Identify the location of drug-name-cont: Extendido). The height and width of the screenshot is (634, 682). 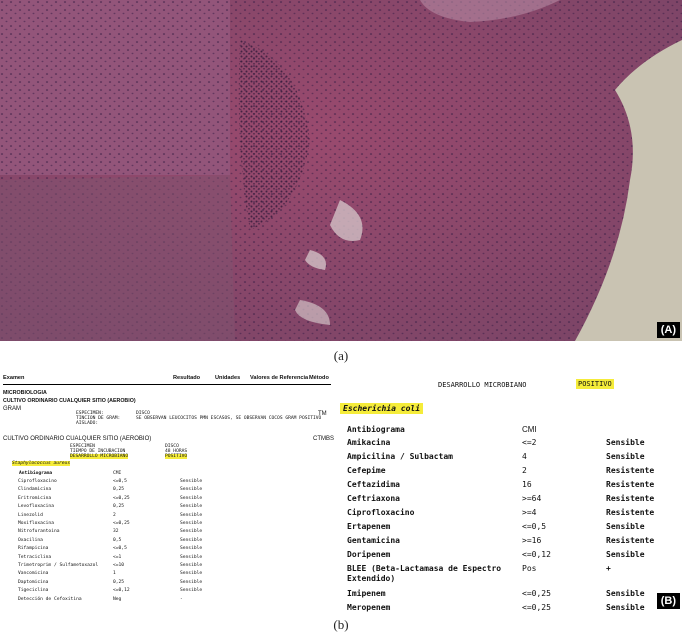
(371, 578).